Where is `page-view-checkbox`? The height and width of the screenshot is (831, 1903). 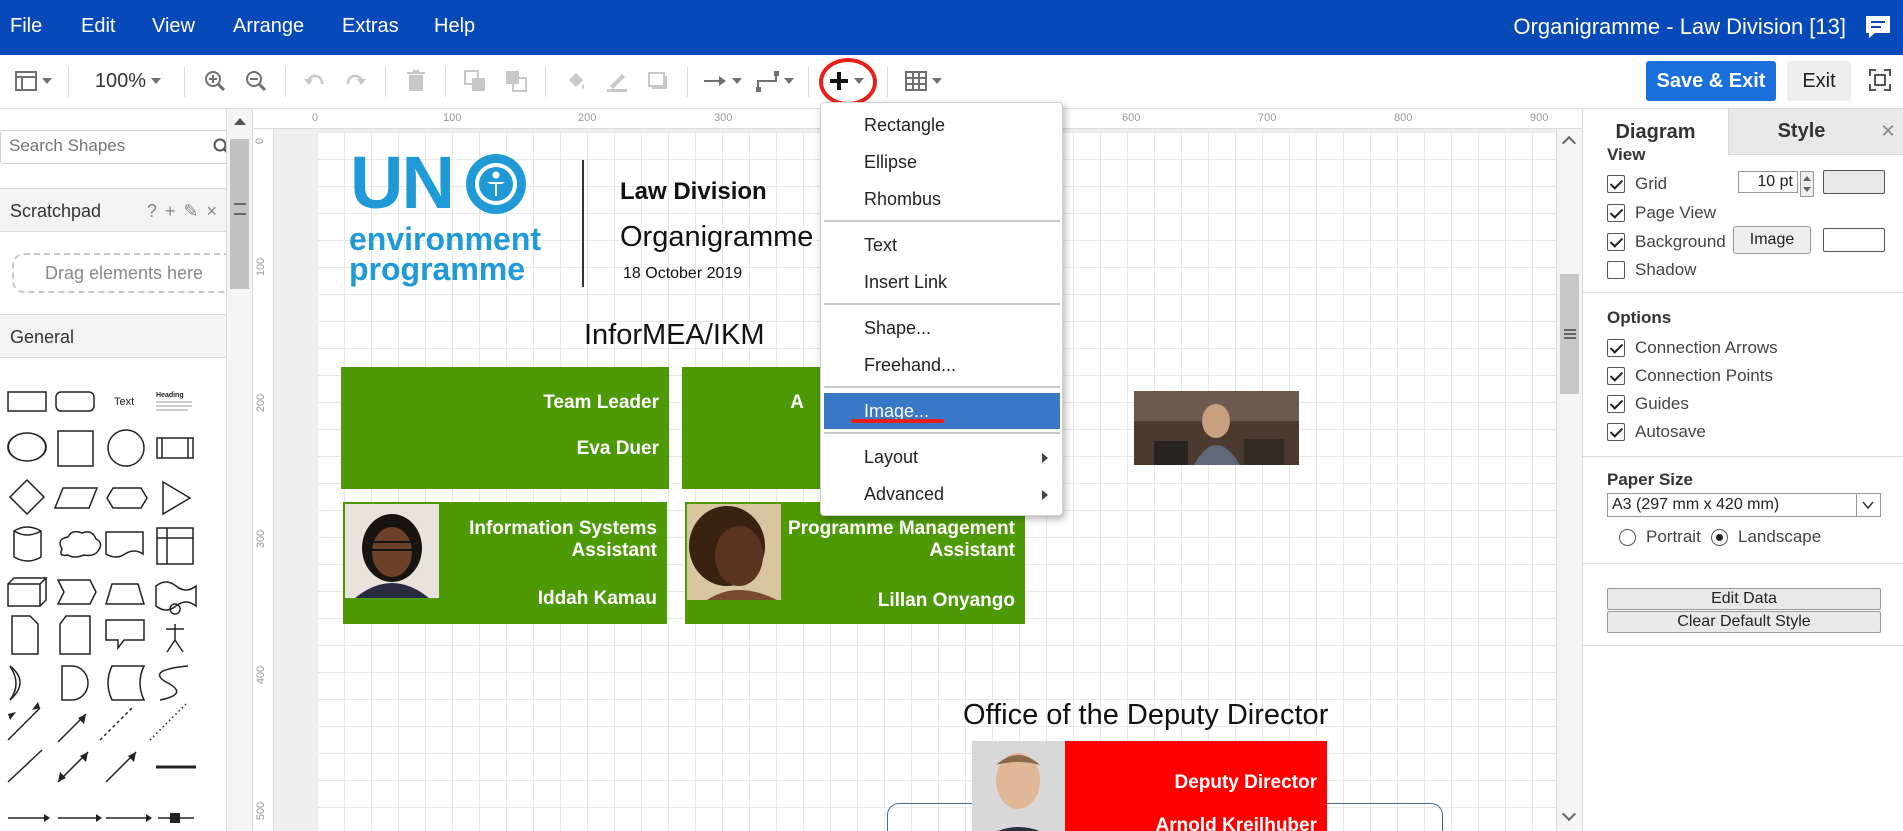
page-view-checkbox is located at coordinates (1616, 213).